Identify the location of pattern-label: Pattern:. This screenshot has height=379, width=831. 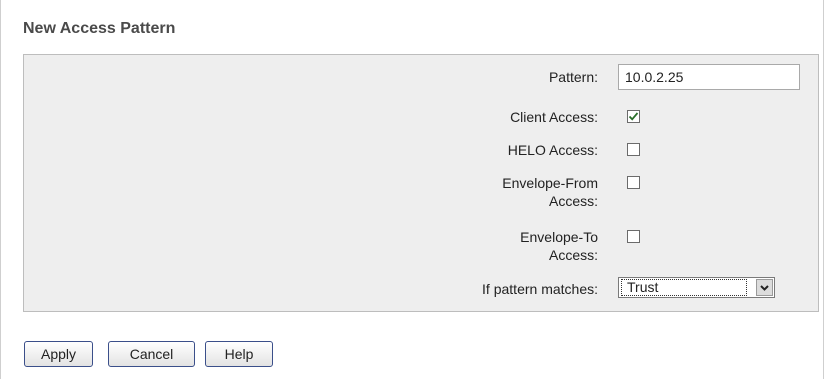
(573, 77).